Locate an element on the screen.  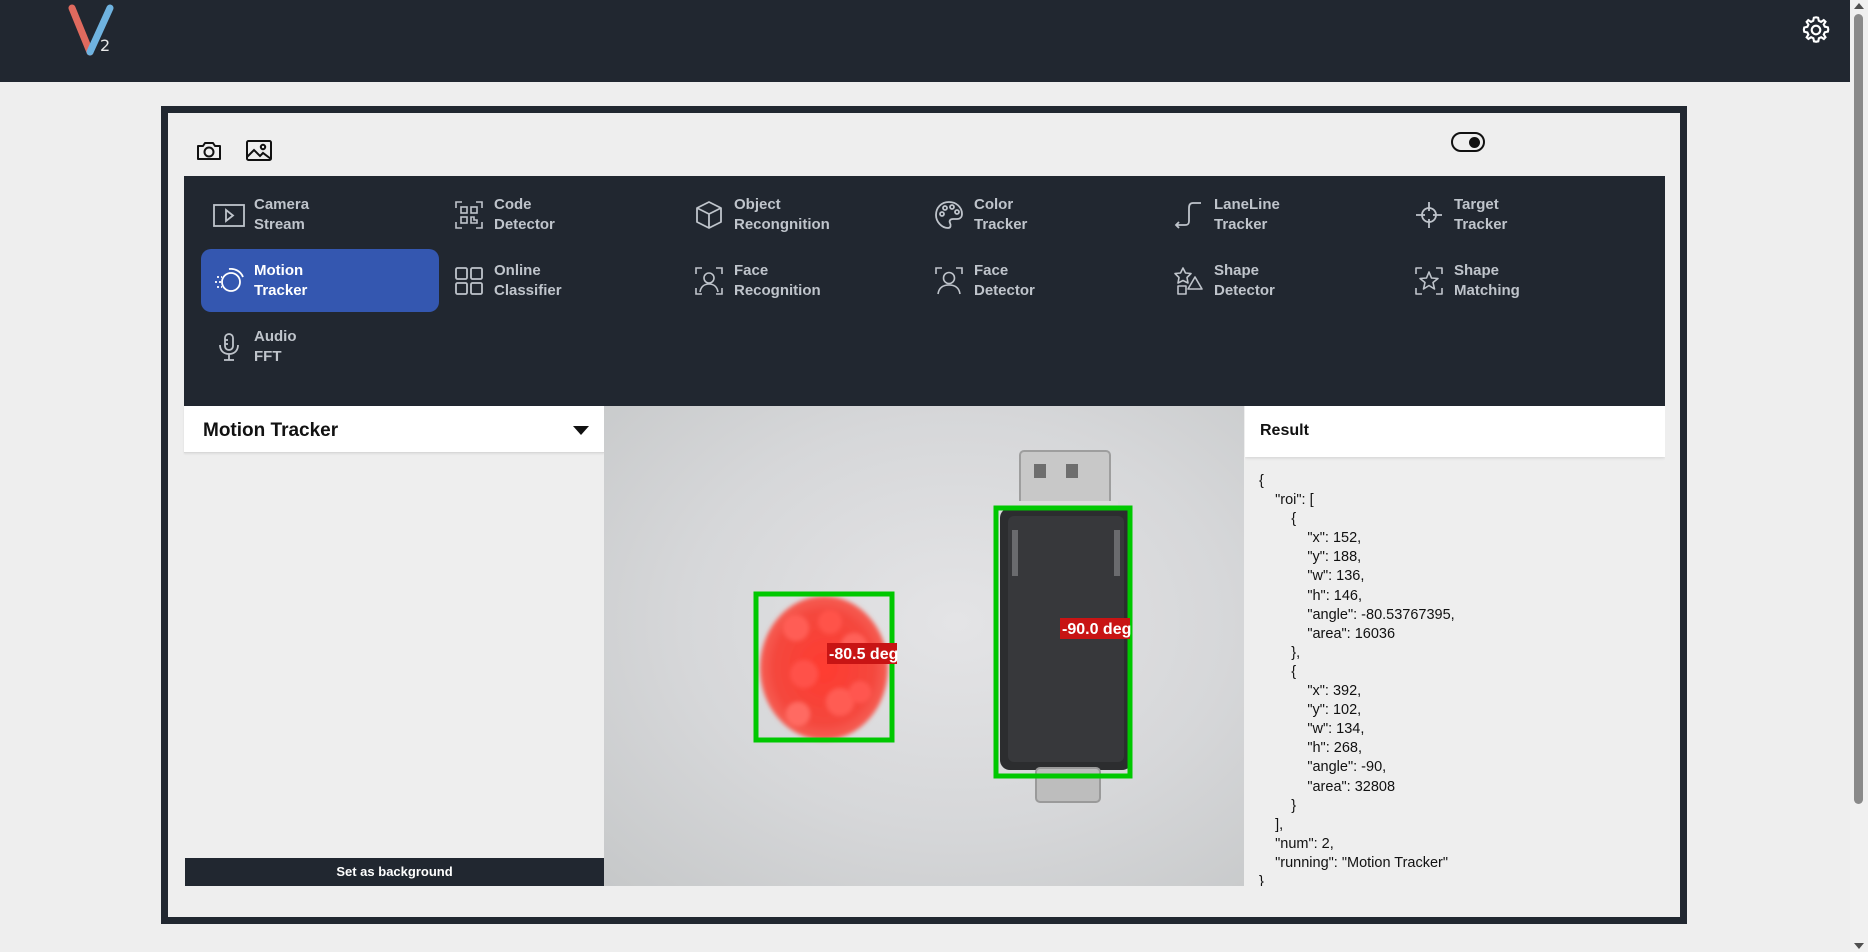
menu-item-label: Motion Tracker is located at coordinates (281, 280).